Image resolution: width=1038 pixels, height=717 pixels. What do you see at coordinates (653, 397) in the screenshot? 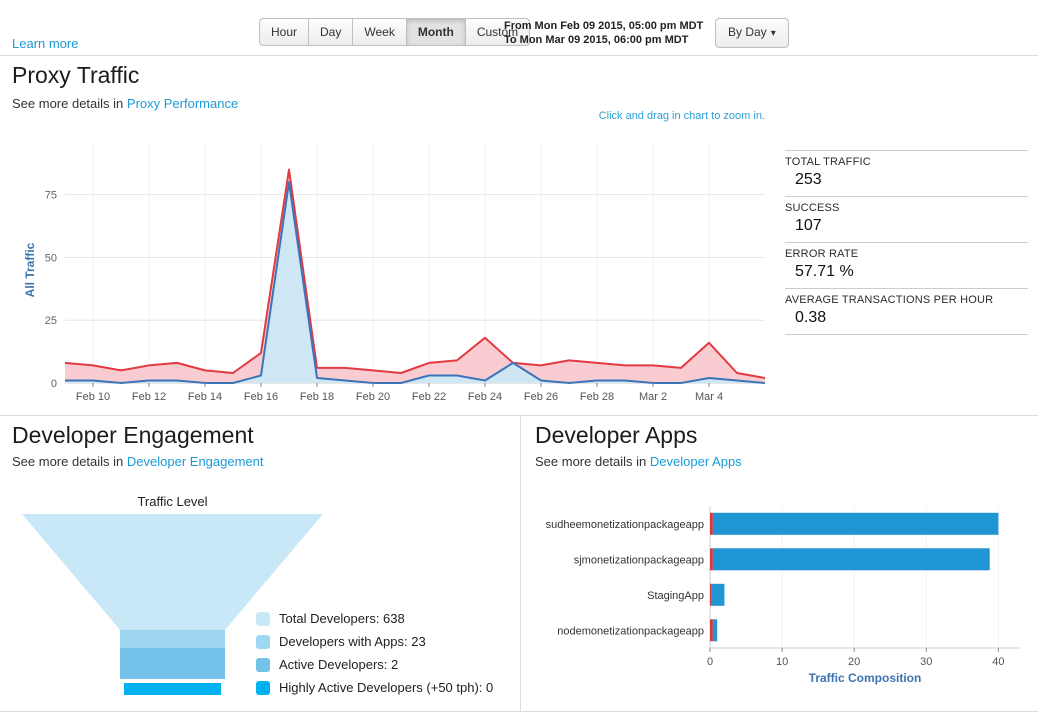
I see `svg-text: Mar 2` at bounding box center [653, 397].